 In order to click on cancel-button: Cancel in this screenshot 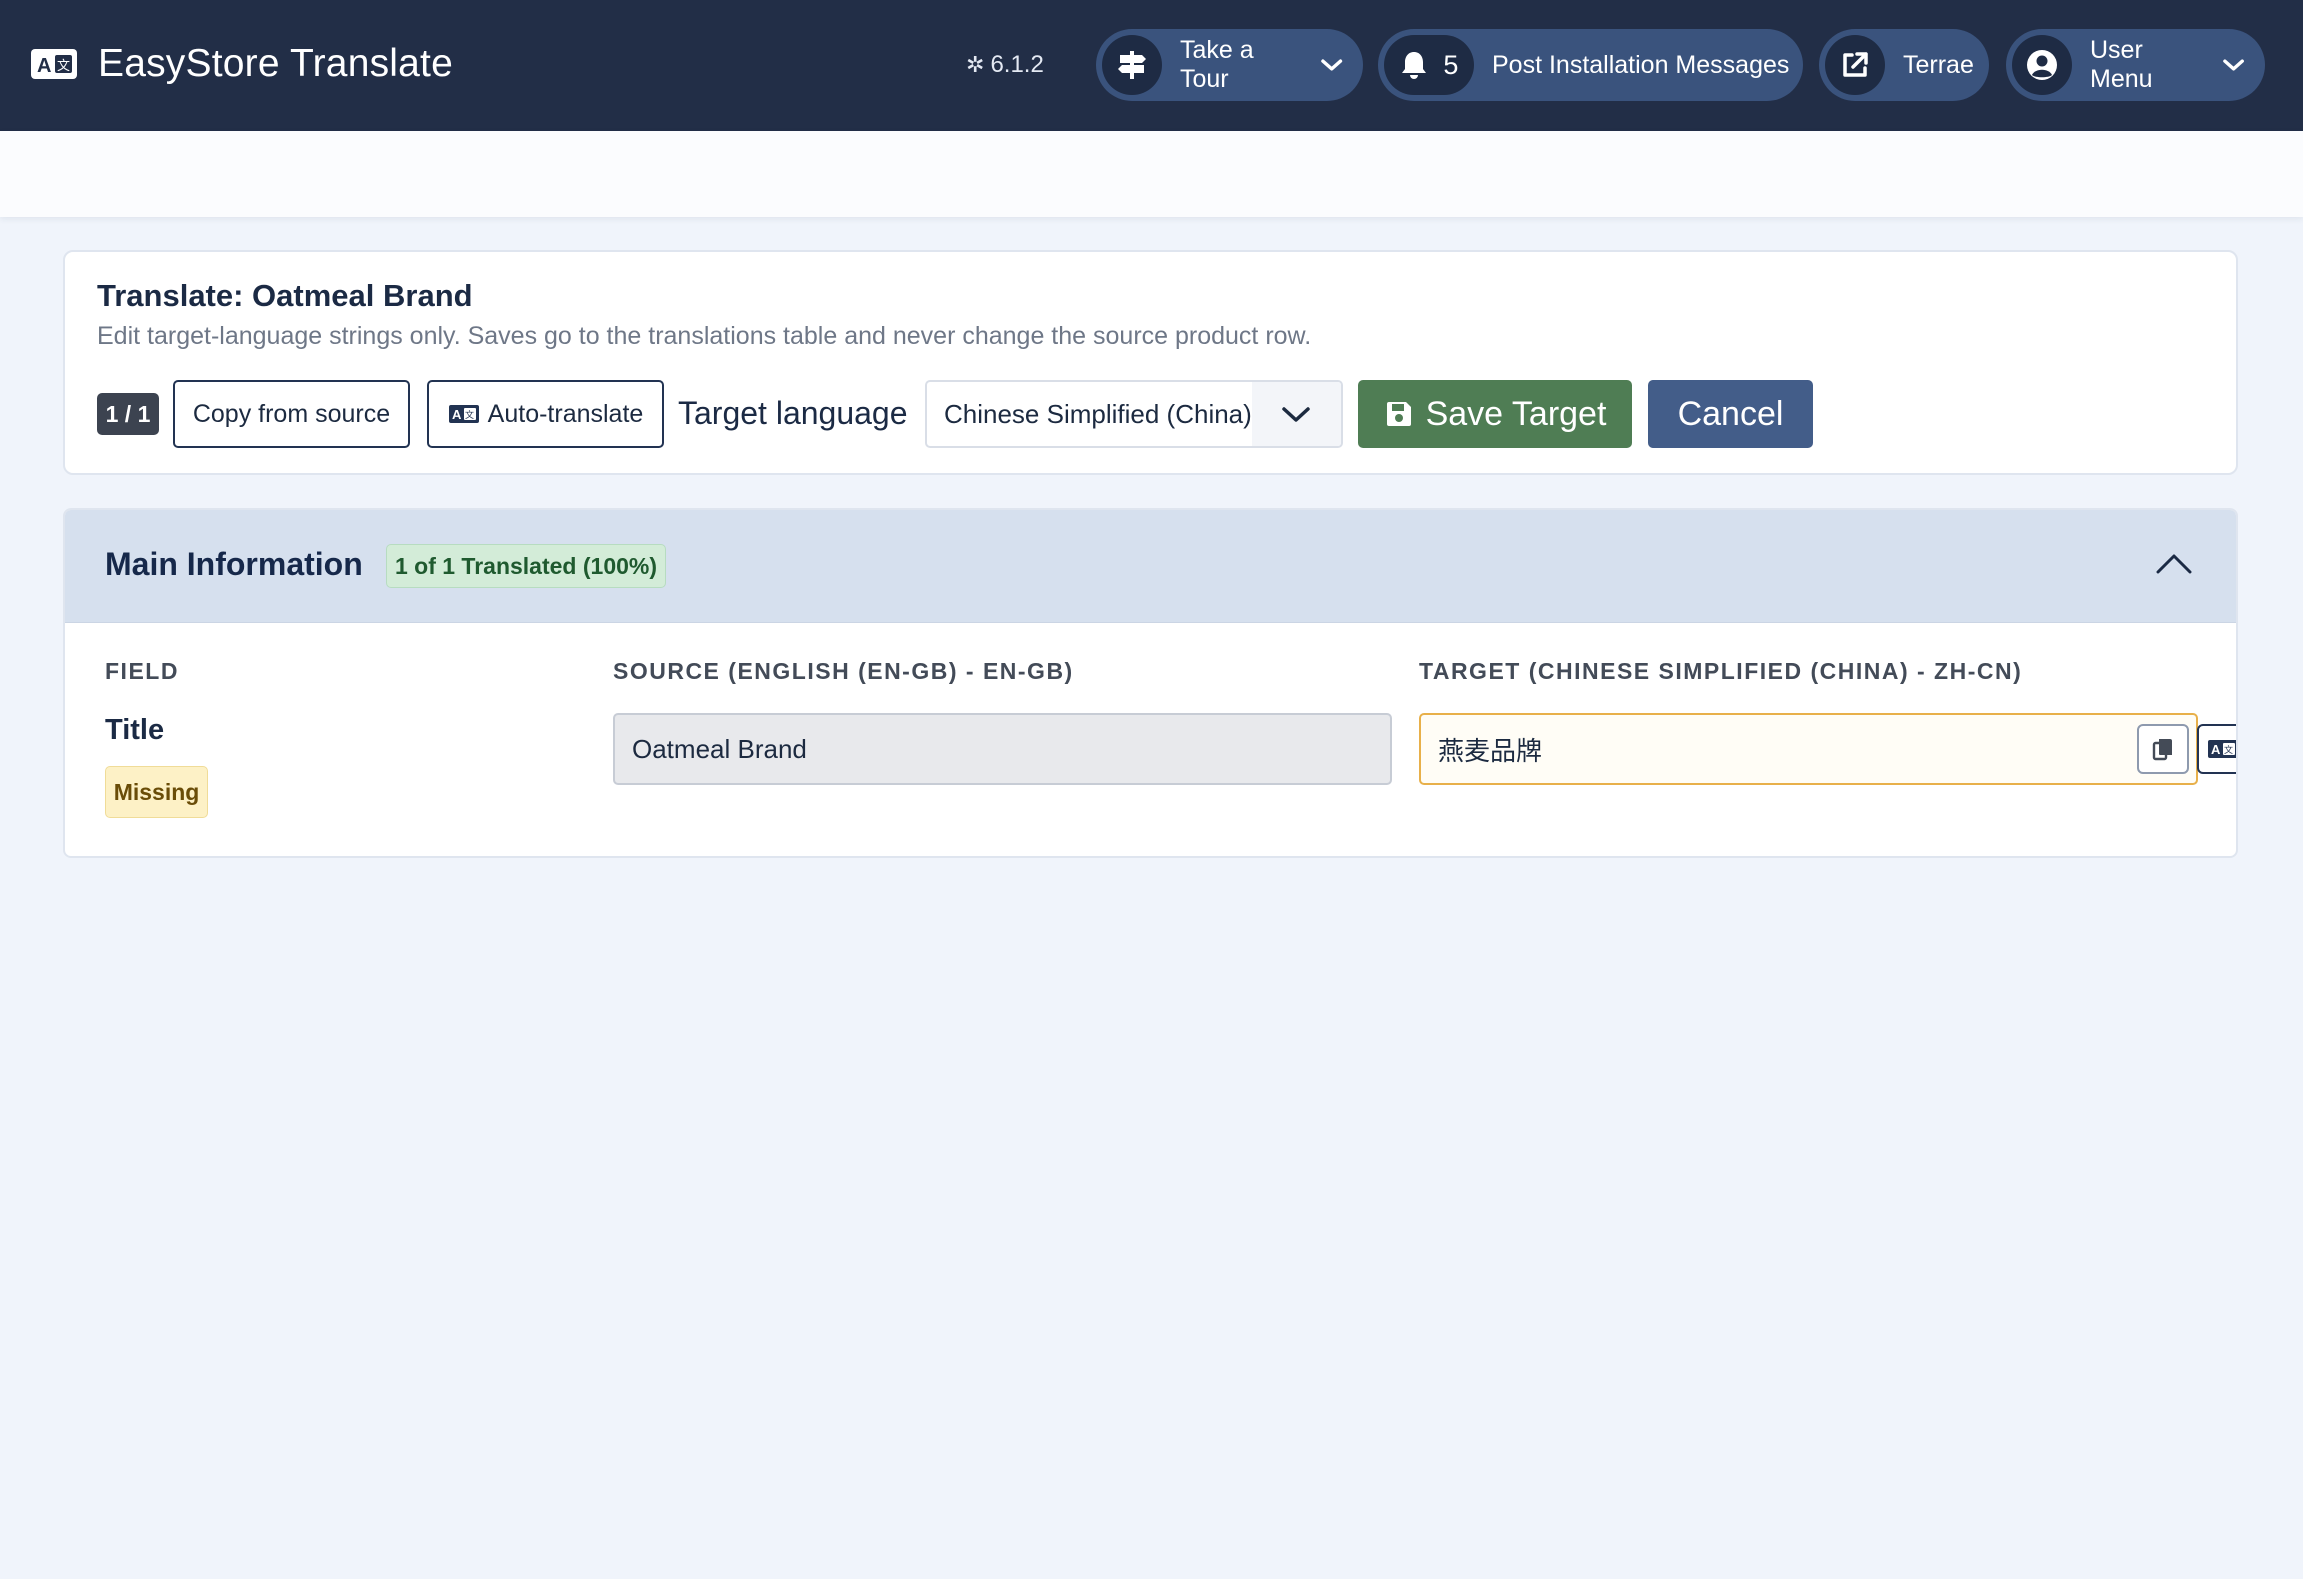, I will do `click(1730, 414)`.